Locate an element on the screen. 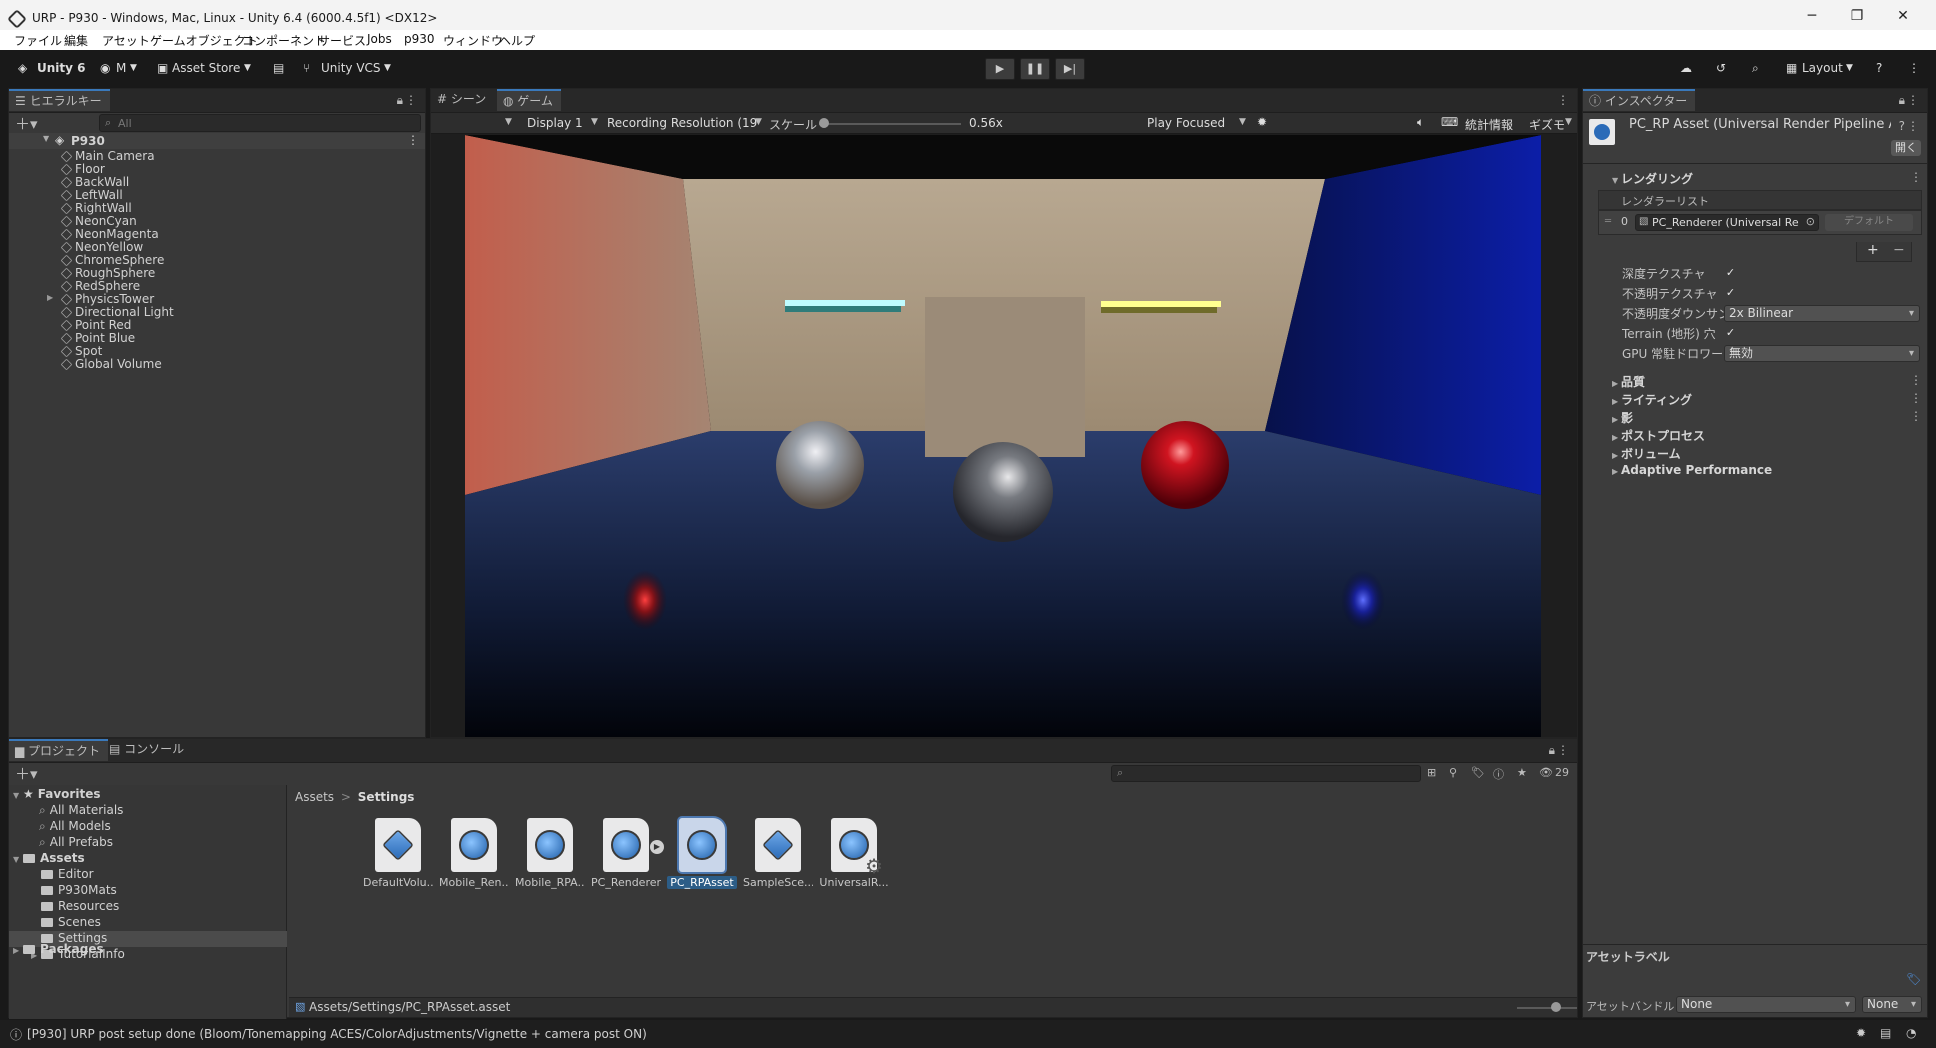 The height and width of the screenshot is (1048, 1936). minimize-button: ─ is located at coordinates (1812, 19).